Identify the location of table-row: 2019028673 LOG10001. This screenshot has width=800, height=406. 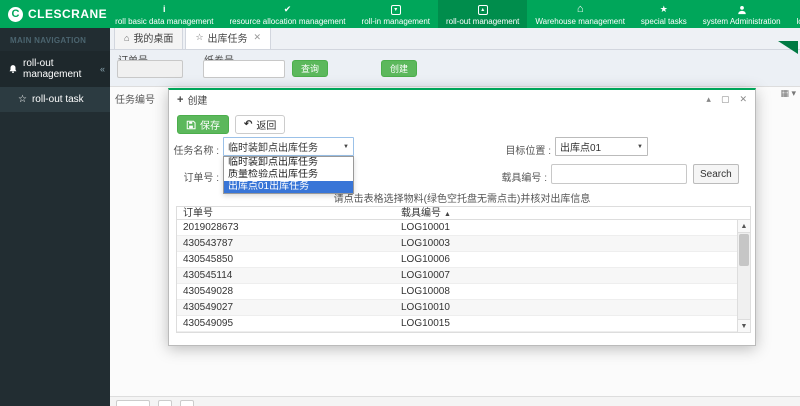
(463, 228).